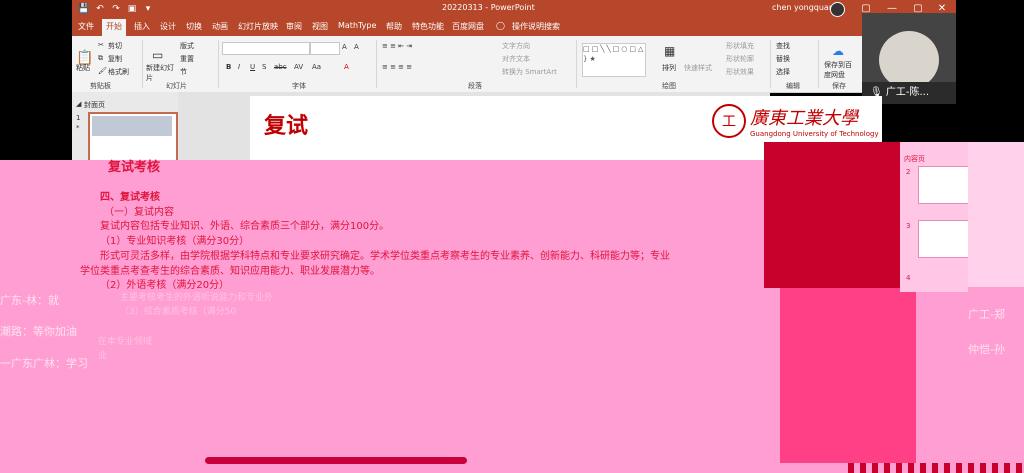  I want to click on new-slide-button: 新建幻灯片, so click(161, 73).